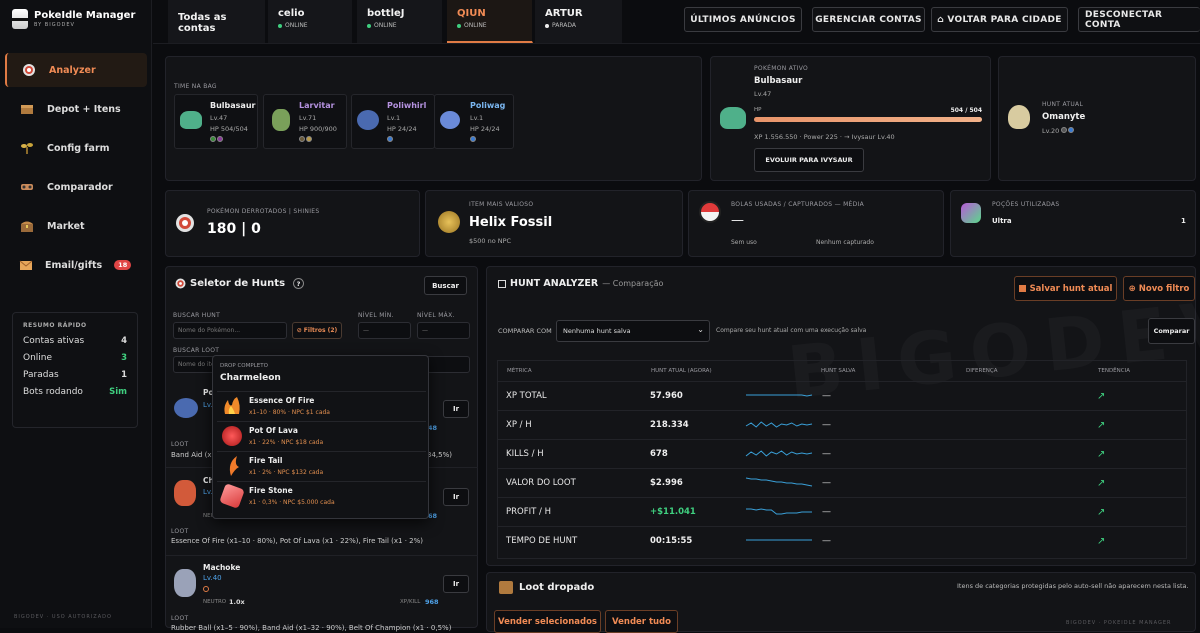 This screenshot has height=633, width=1200. Describe the element at coordinates (384, 330) in the screenshot. I see `min-level-input: —` at that location.